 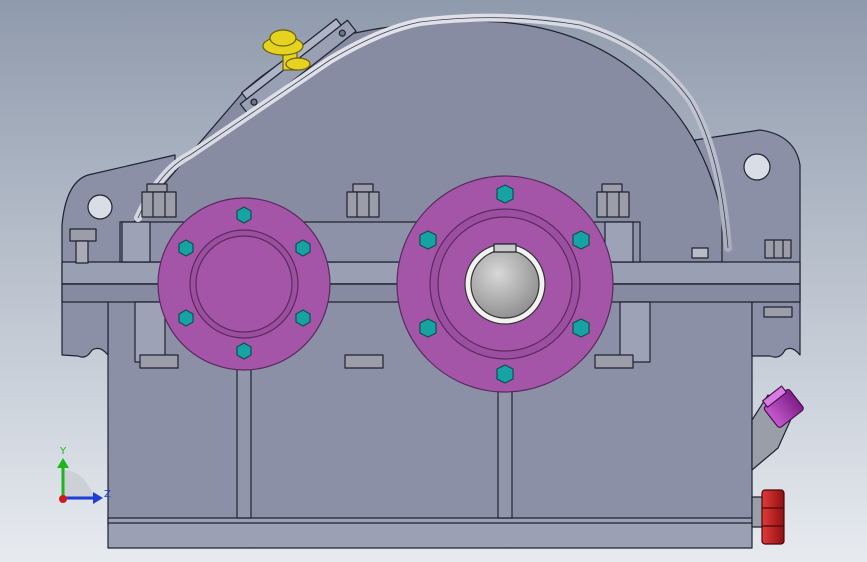 What do you see at coordinates (63, 451) in the screenshot?
I see `y-axis-label: Y` at bounding box center [63, 451].